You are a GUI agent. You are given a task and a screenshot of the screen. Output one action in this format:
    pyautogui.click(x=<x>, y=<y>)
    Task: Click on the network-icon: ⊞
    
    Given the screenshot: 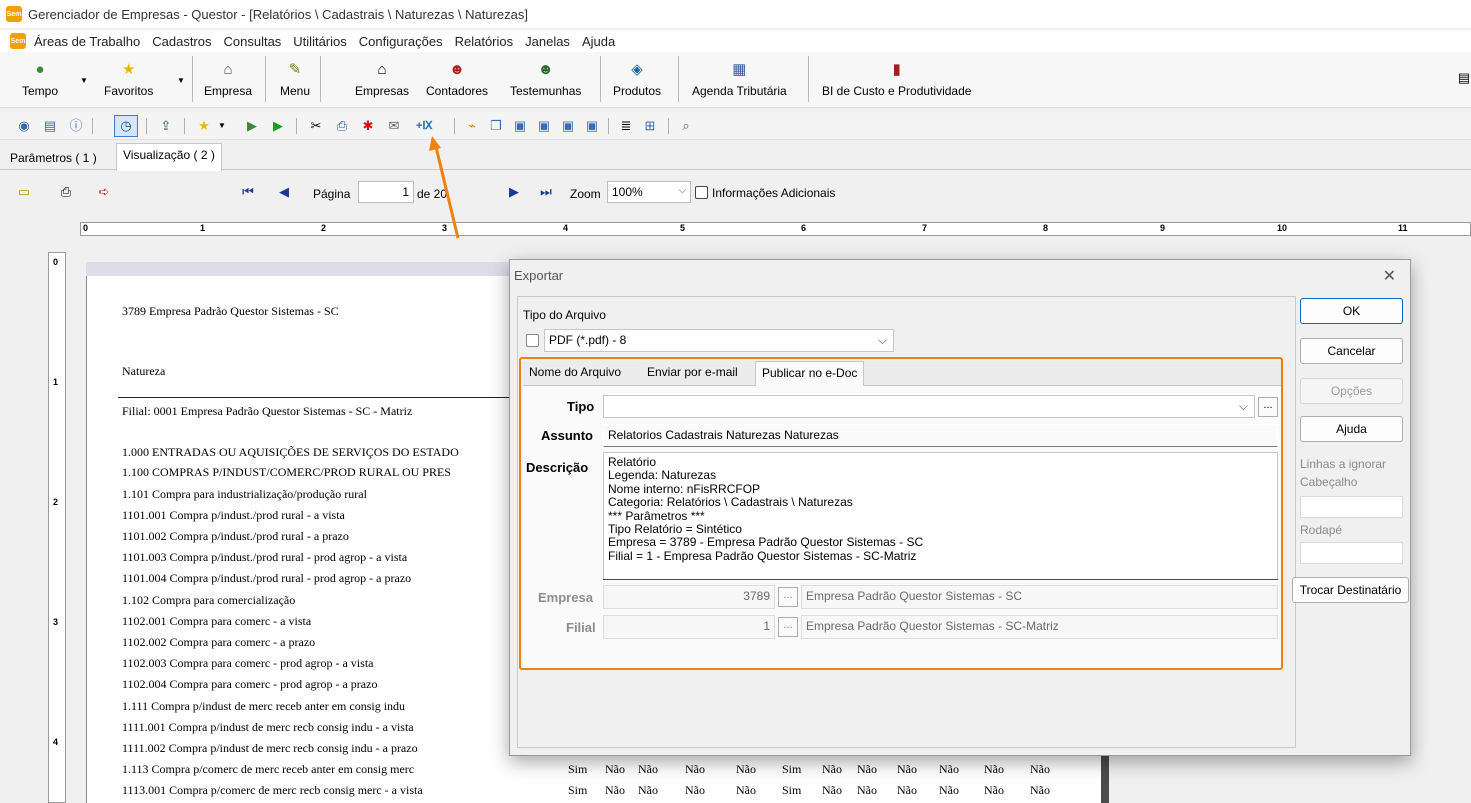 What is the action you would take?
    pyautogui.click(x=650, y=126)
    